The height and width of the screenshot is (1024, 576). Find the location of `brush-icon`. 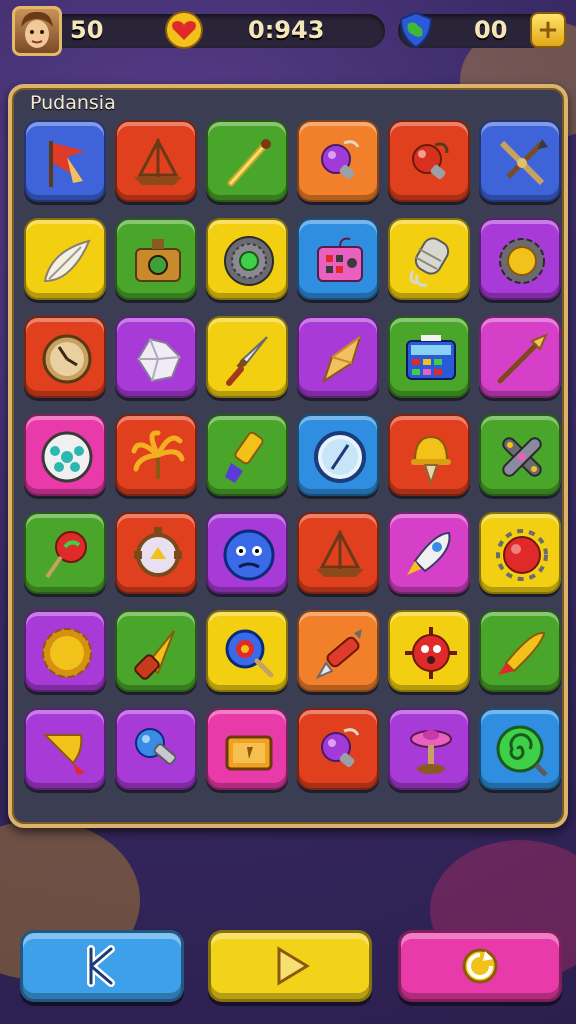

brush-icon is located at coordinates (244, 457).